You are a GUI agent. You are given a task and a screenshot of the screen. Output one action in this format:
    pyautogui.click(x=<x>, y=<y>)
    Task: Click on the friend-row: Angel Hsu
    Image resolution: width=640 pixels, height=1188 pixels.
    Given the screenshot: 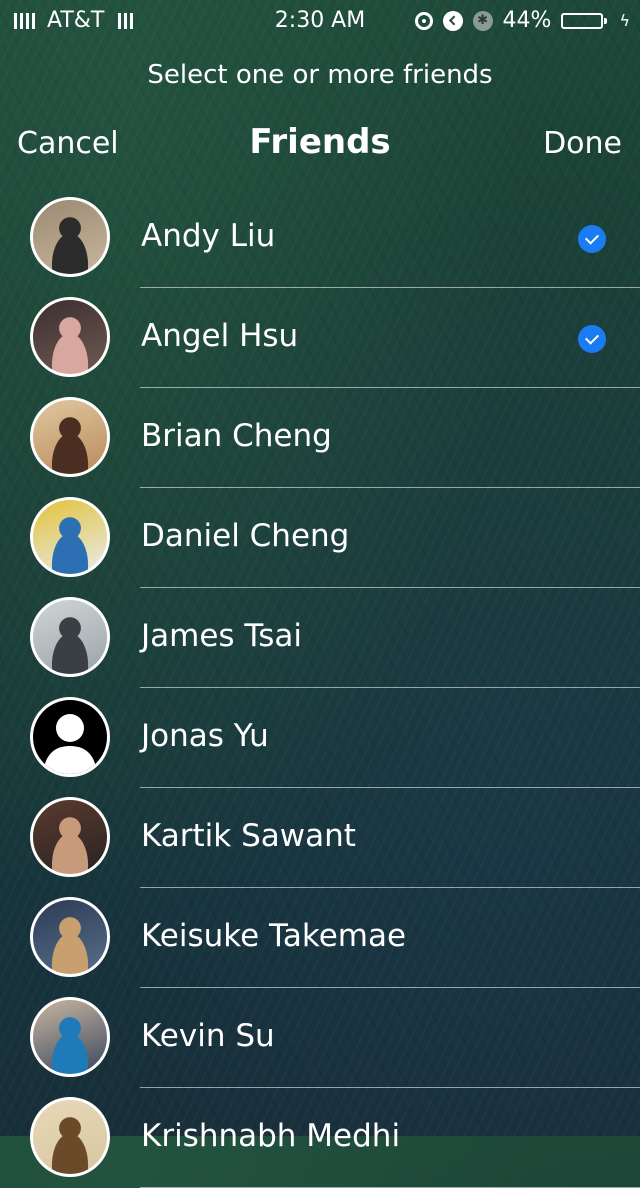 What is the action you would take?
    pyautogui.click(x=320, y=338)
    